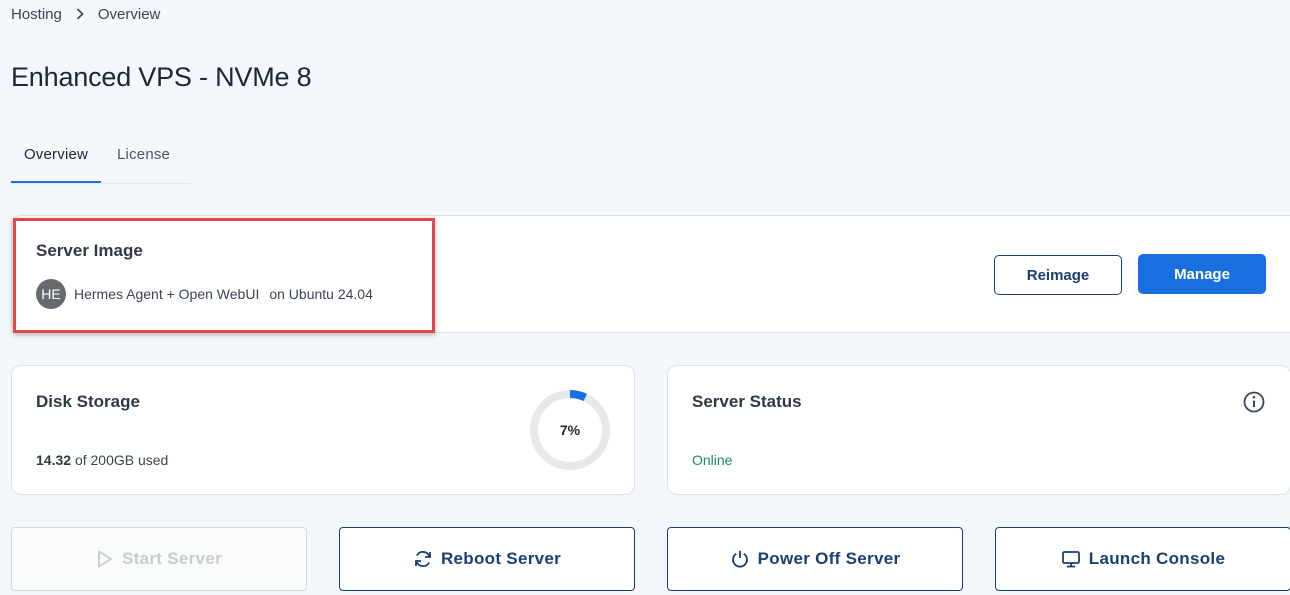  What do you see at coordinates (121, 460) in the screenshot?
I see `disk-total-text: of 200GB used` at bounding box center [121, 460].